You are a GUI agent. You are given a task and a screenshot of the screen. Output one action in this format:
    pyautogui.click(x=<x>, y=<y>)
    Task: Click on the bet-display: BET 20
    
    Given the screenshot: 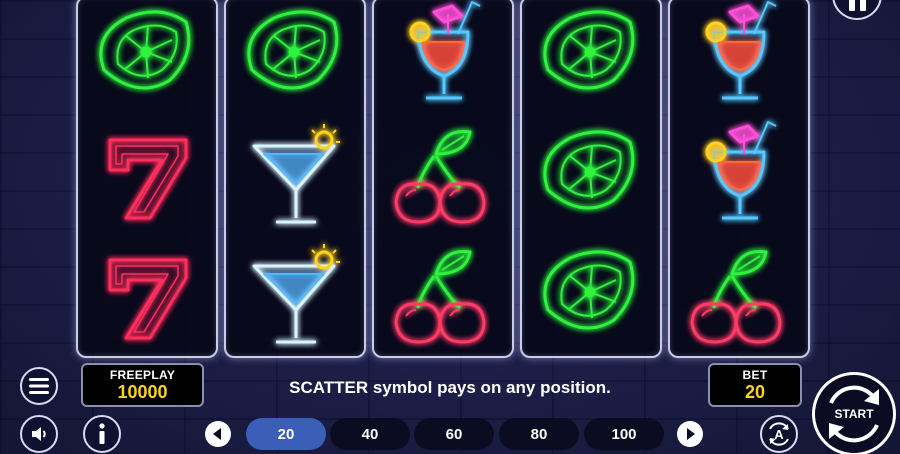 What is the action you would take?
    pyautogui.click(x=755, y=385)
    